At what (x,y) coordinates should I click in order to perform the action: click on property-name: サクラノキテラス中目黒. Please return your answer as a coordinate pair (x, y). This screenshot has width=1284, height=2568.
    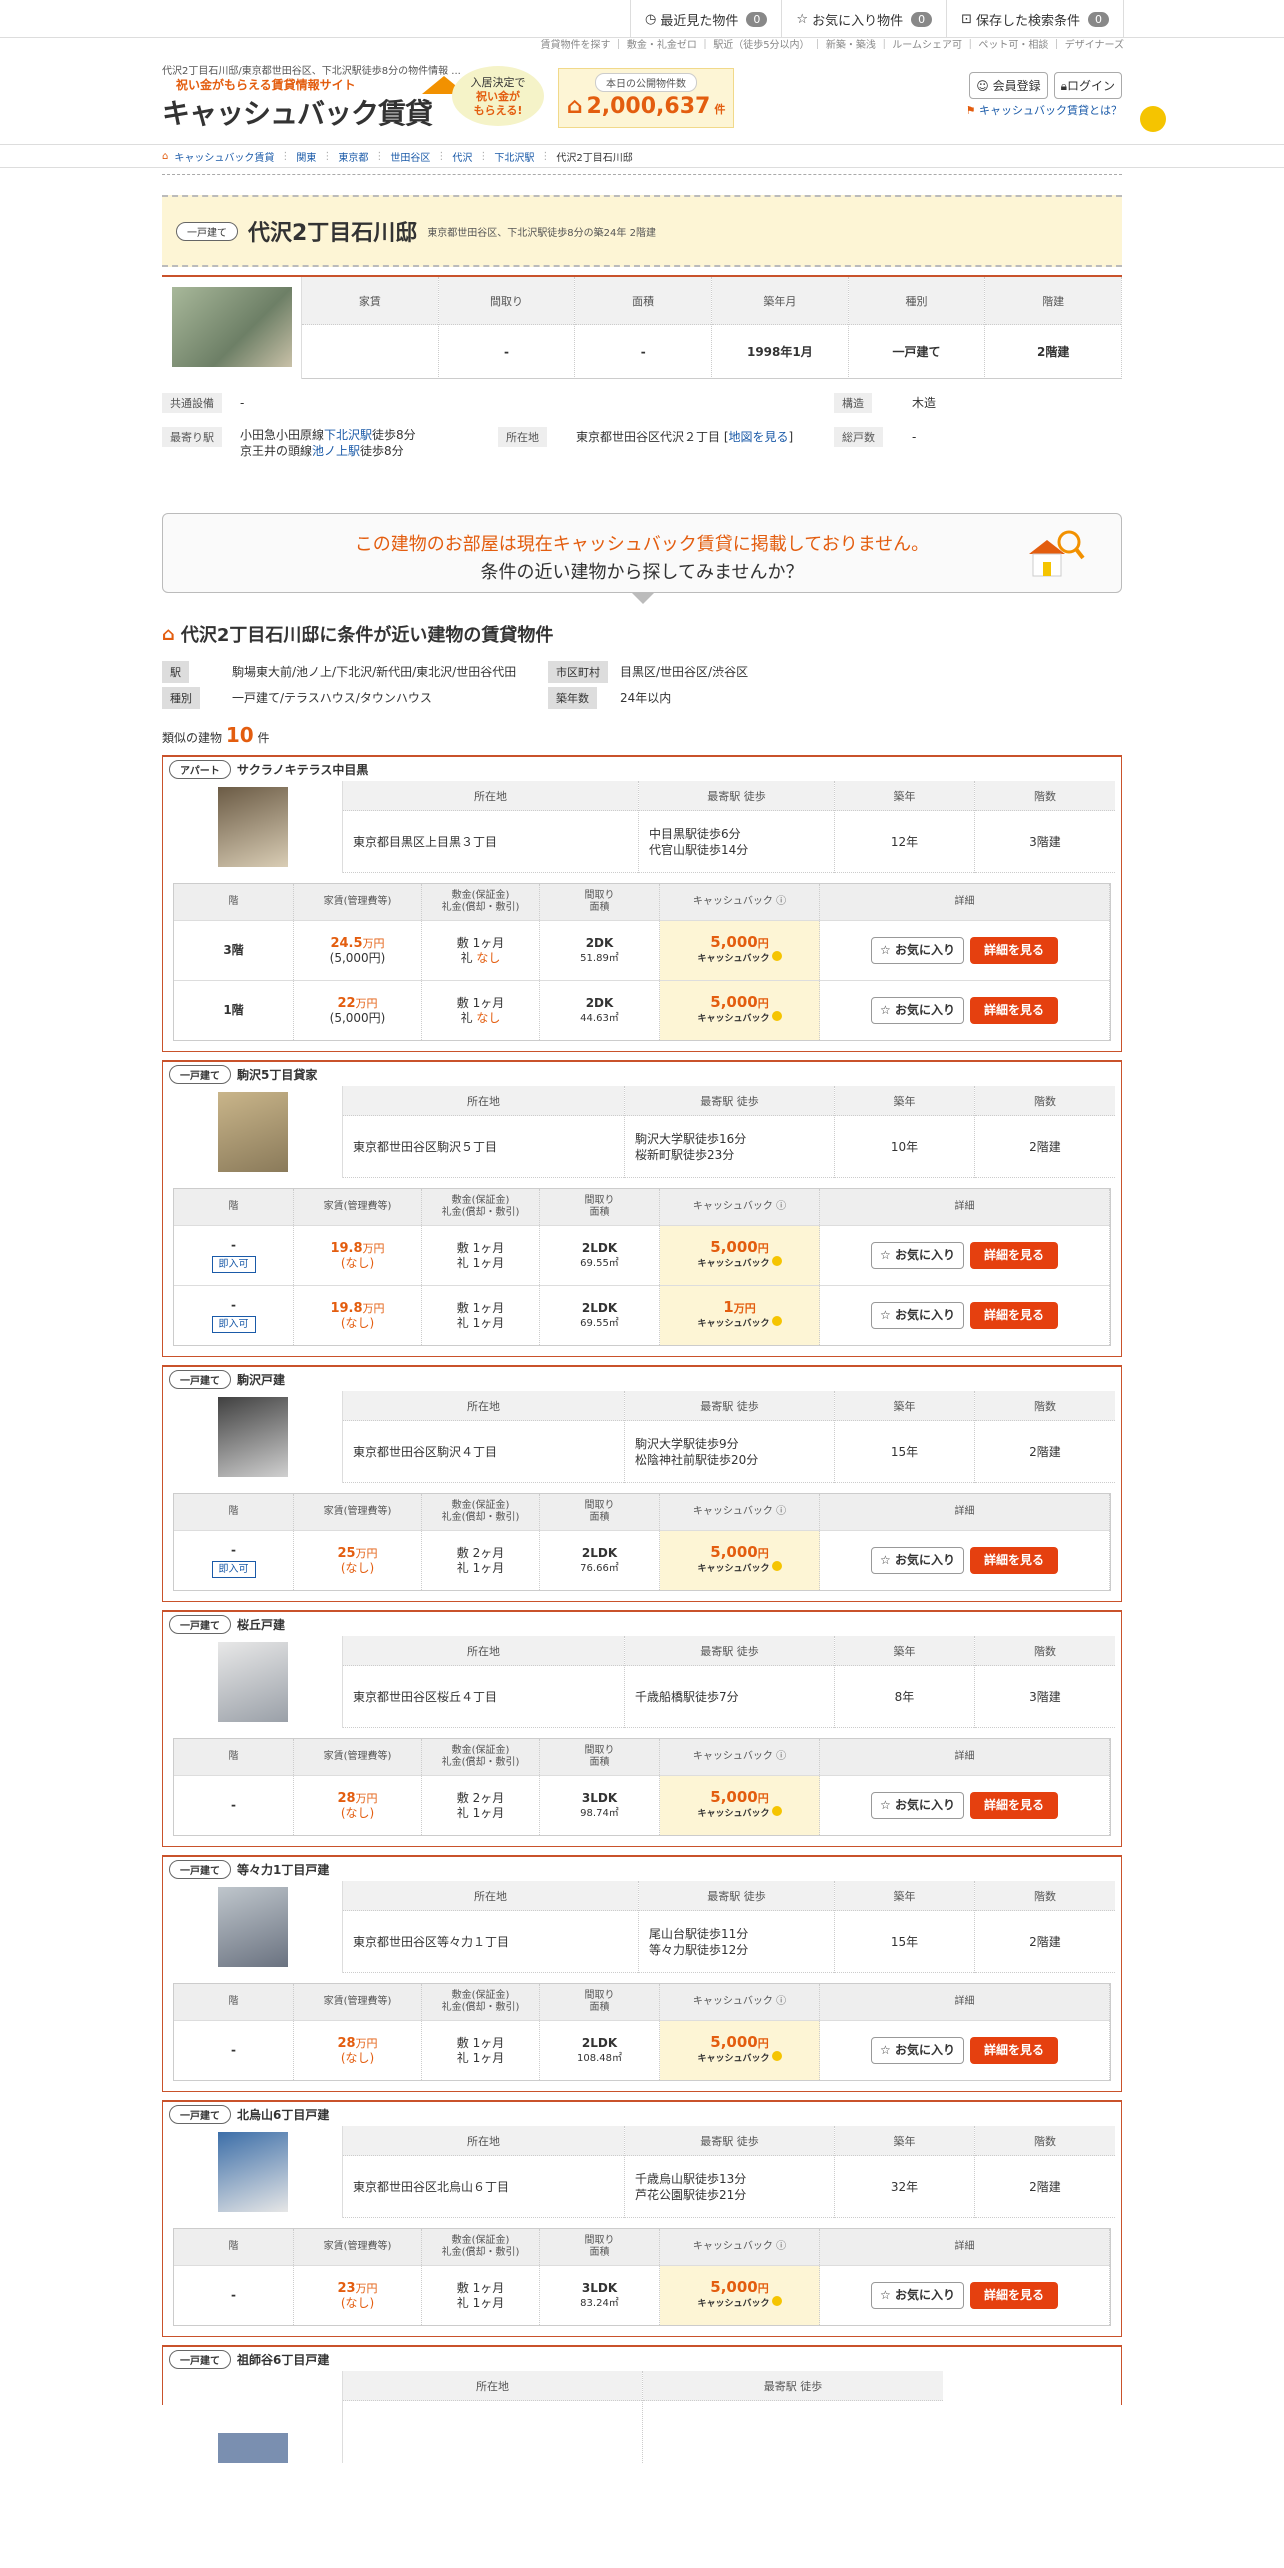
    Looking at the image, I should click on (303, 769).